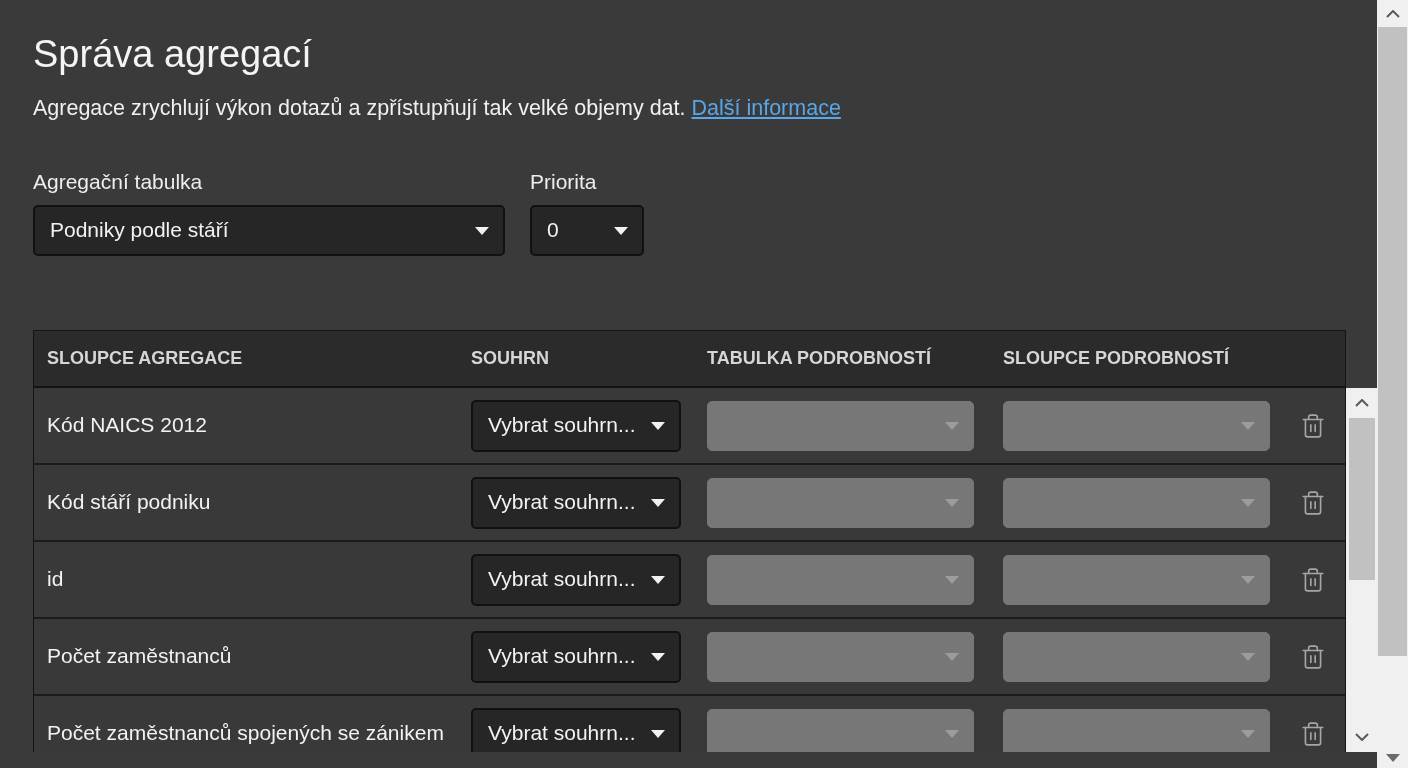 The image size is (1408, 768). Describe the element at coordinates (819, 358) in the screenshot. I see `column-header: TABULKA PODROBNOSTÍ` at that location.